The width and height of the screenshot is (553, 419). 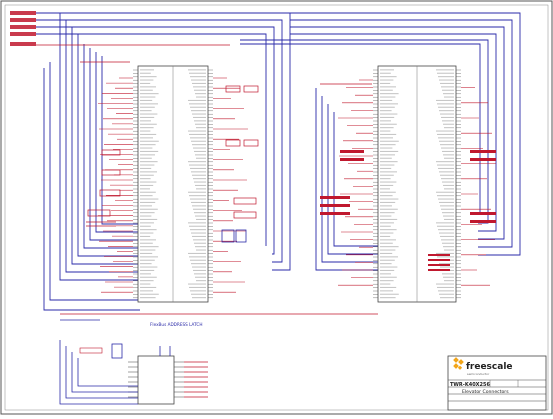 I want to click on port-flags, so click(x=23, y=28).